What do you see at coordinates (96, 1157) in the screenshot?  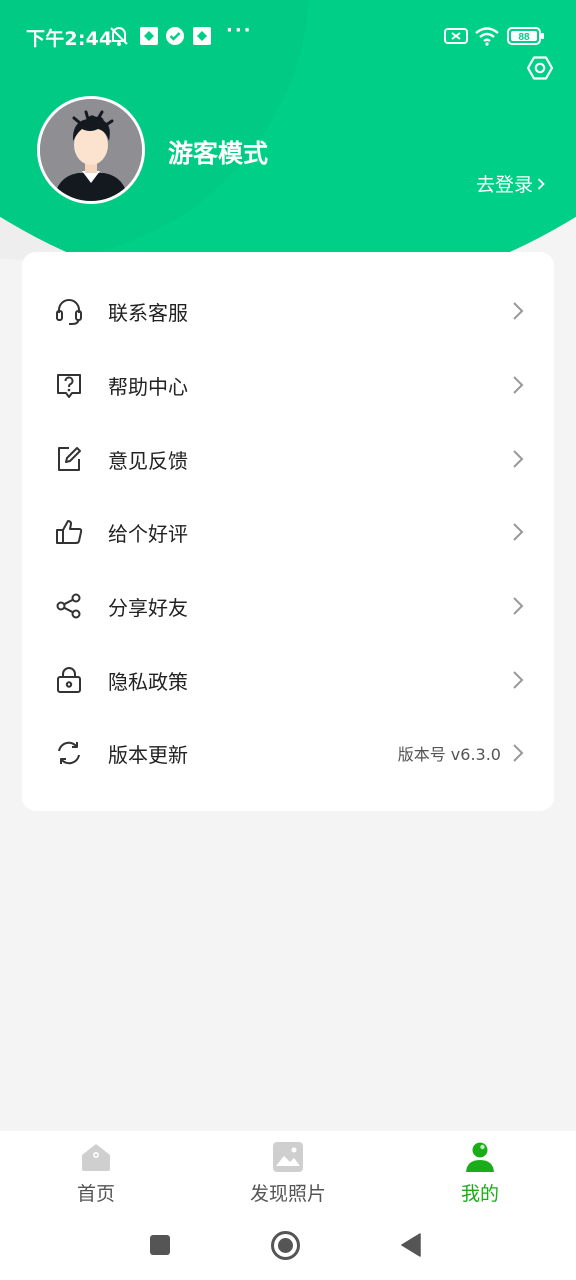 I see `home-icon` at bounding box center [96, 1157].